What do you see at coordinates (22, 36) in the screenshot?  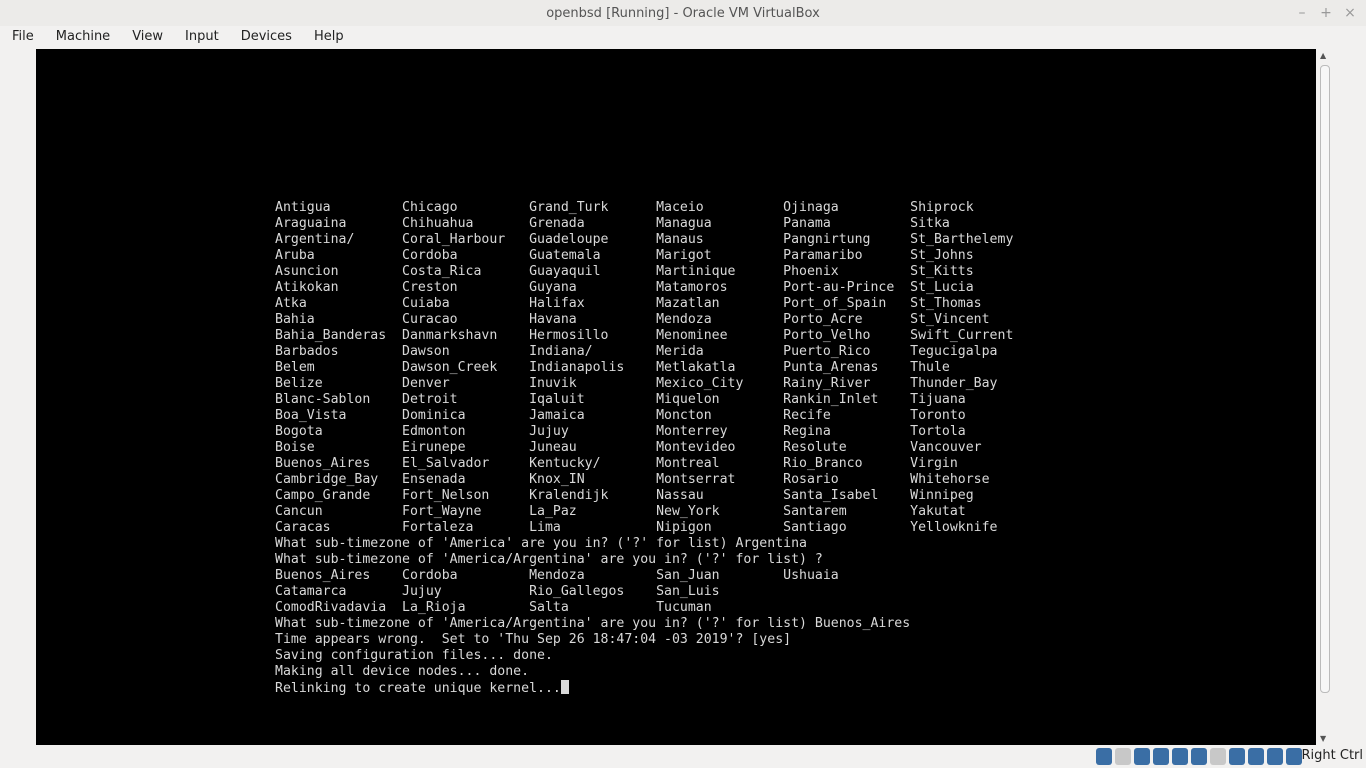 I see `menu-file: File` at bounding box center [22, 36].